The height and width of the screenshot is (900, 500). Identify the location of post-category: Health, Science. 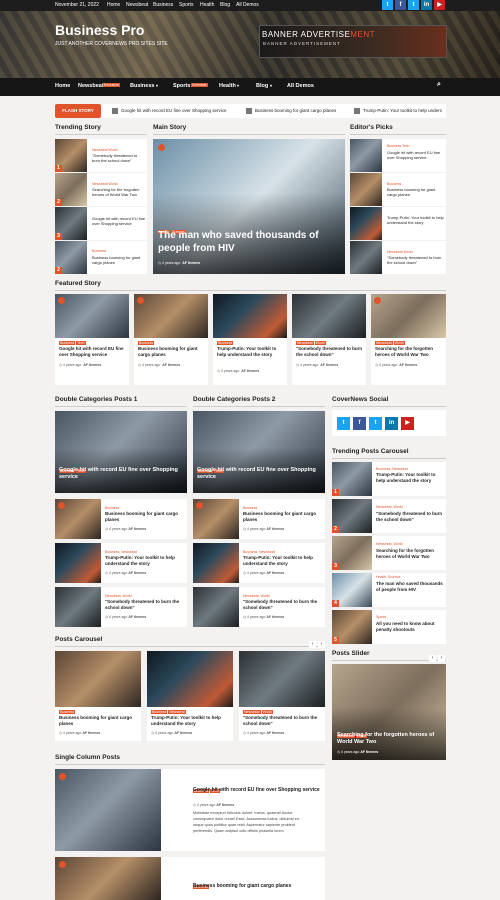
(388, 577).